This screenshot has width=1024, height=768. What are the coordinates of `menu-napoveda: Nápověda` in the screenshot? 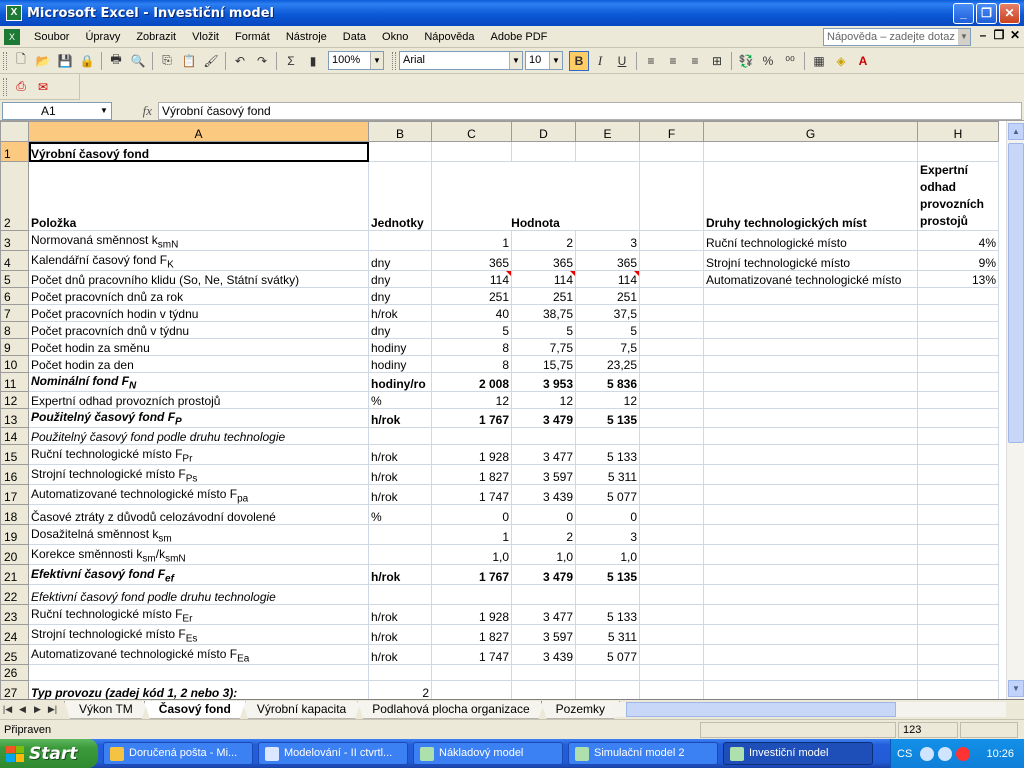 It's located at (449, 37).